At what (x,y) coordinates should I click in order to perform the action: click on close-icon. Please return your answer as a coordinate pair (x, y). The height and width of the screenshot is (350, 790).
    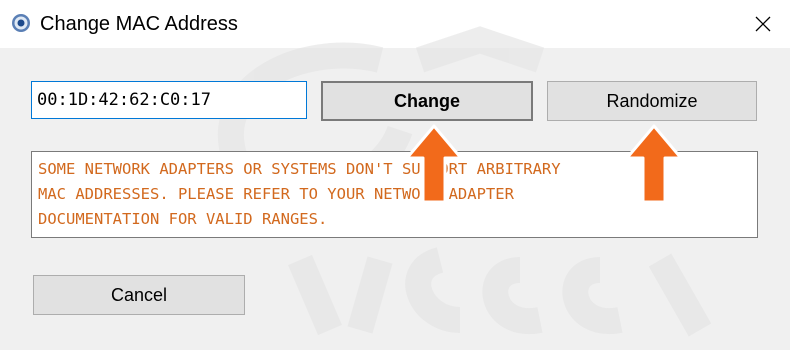
    Looking at the image, I should click on (762, 24).